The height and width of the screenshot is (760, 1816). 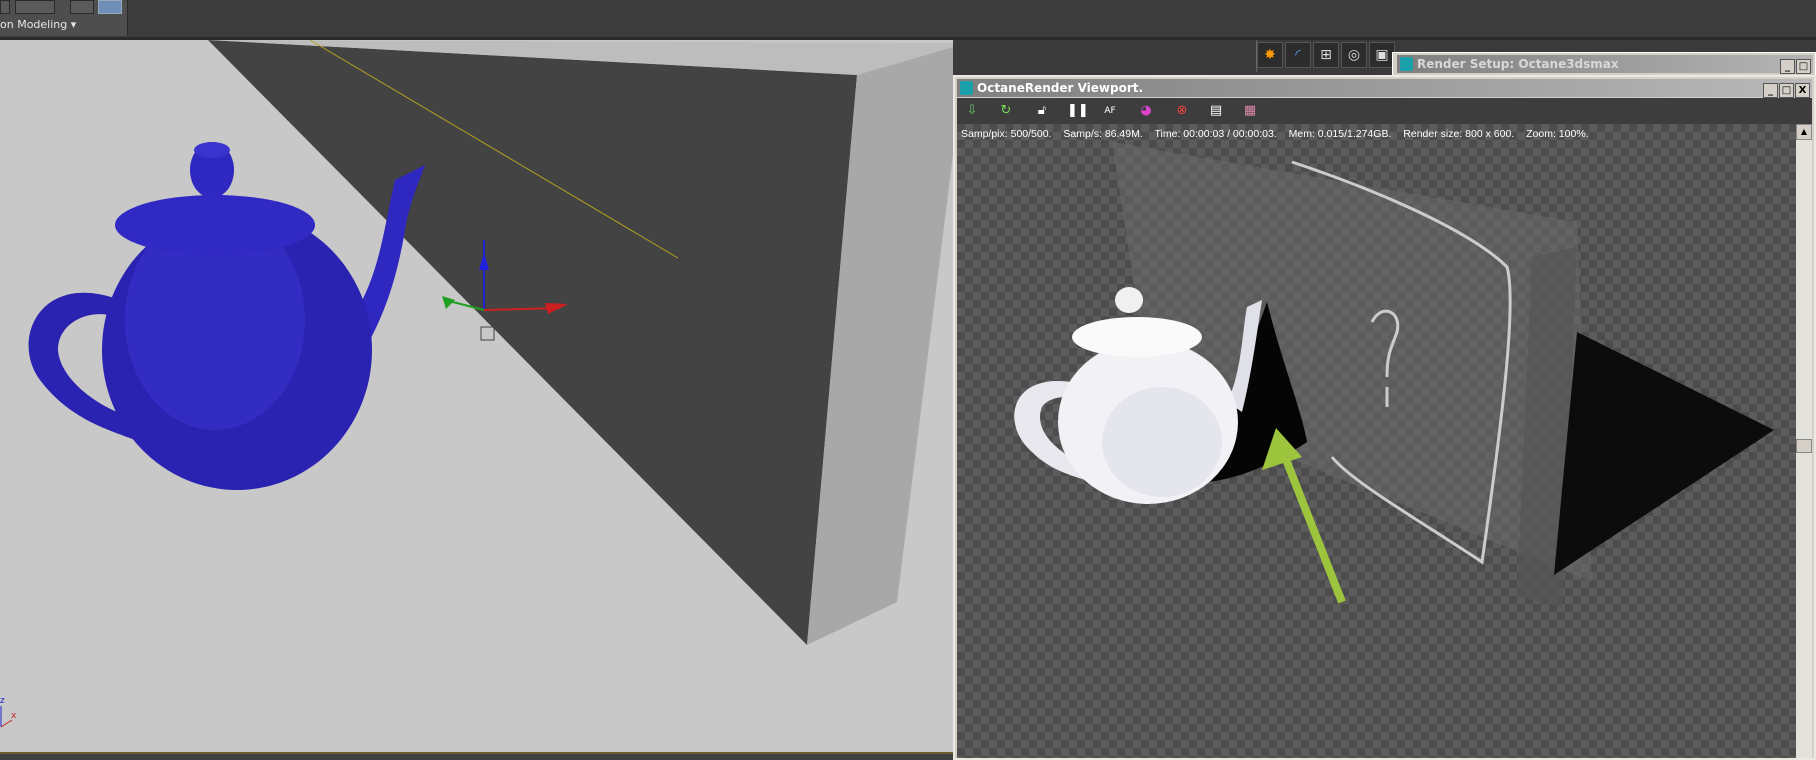 What do you see at coordinates (1802, 90) in the screenshot?
I see `close-button: X` at bounding box center [1802, 90].